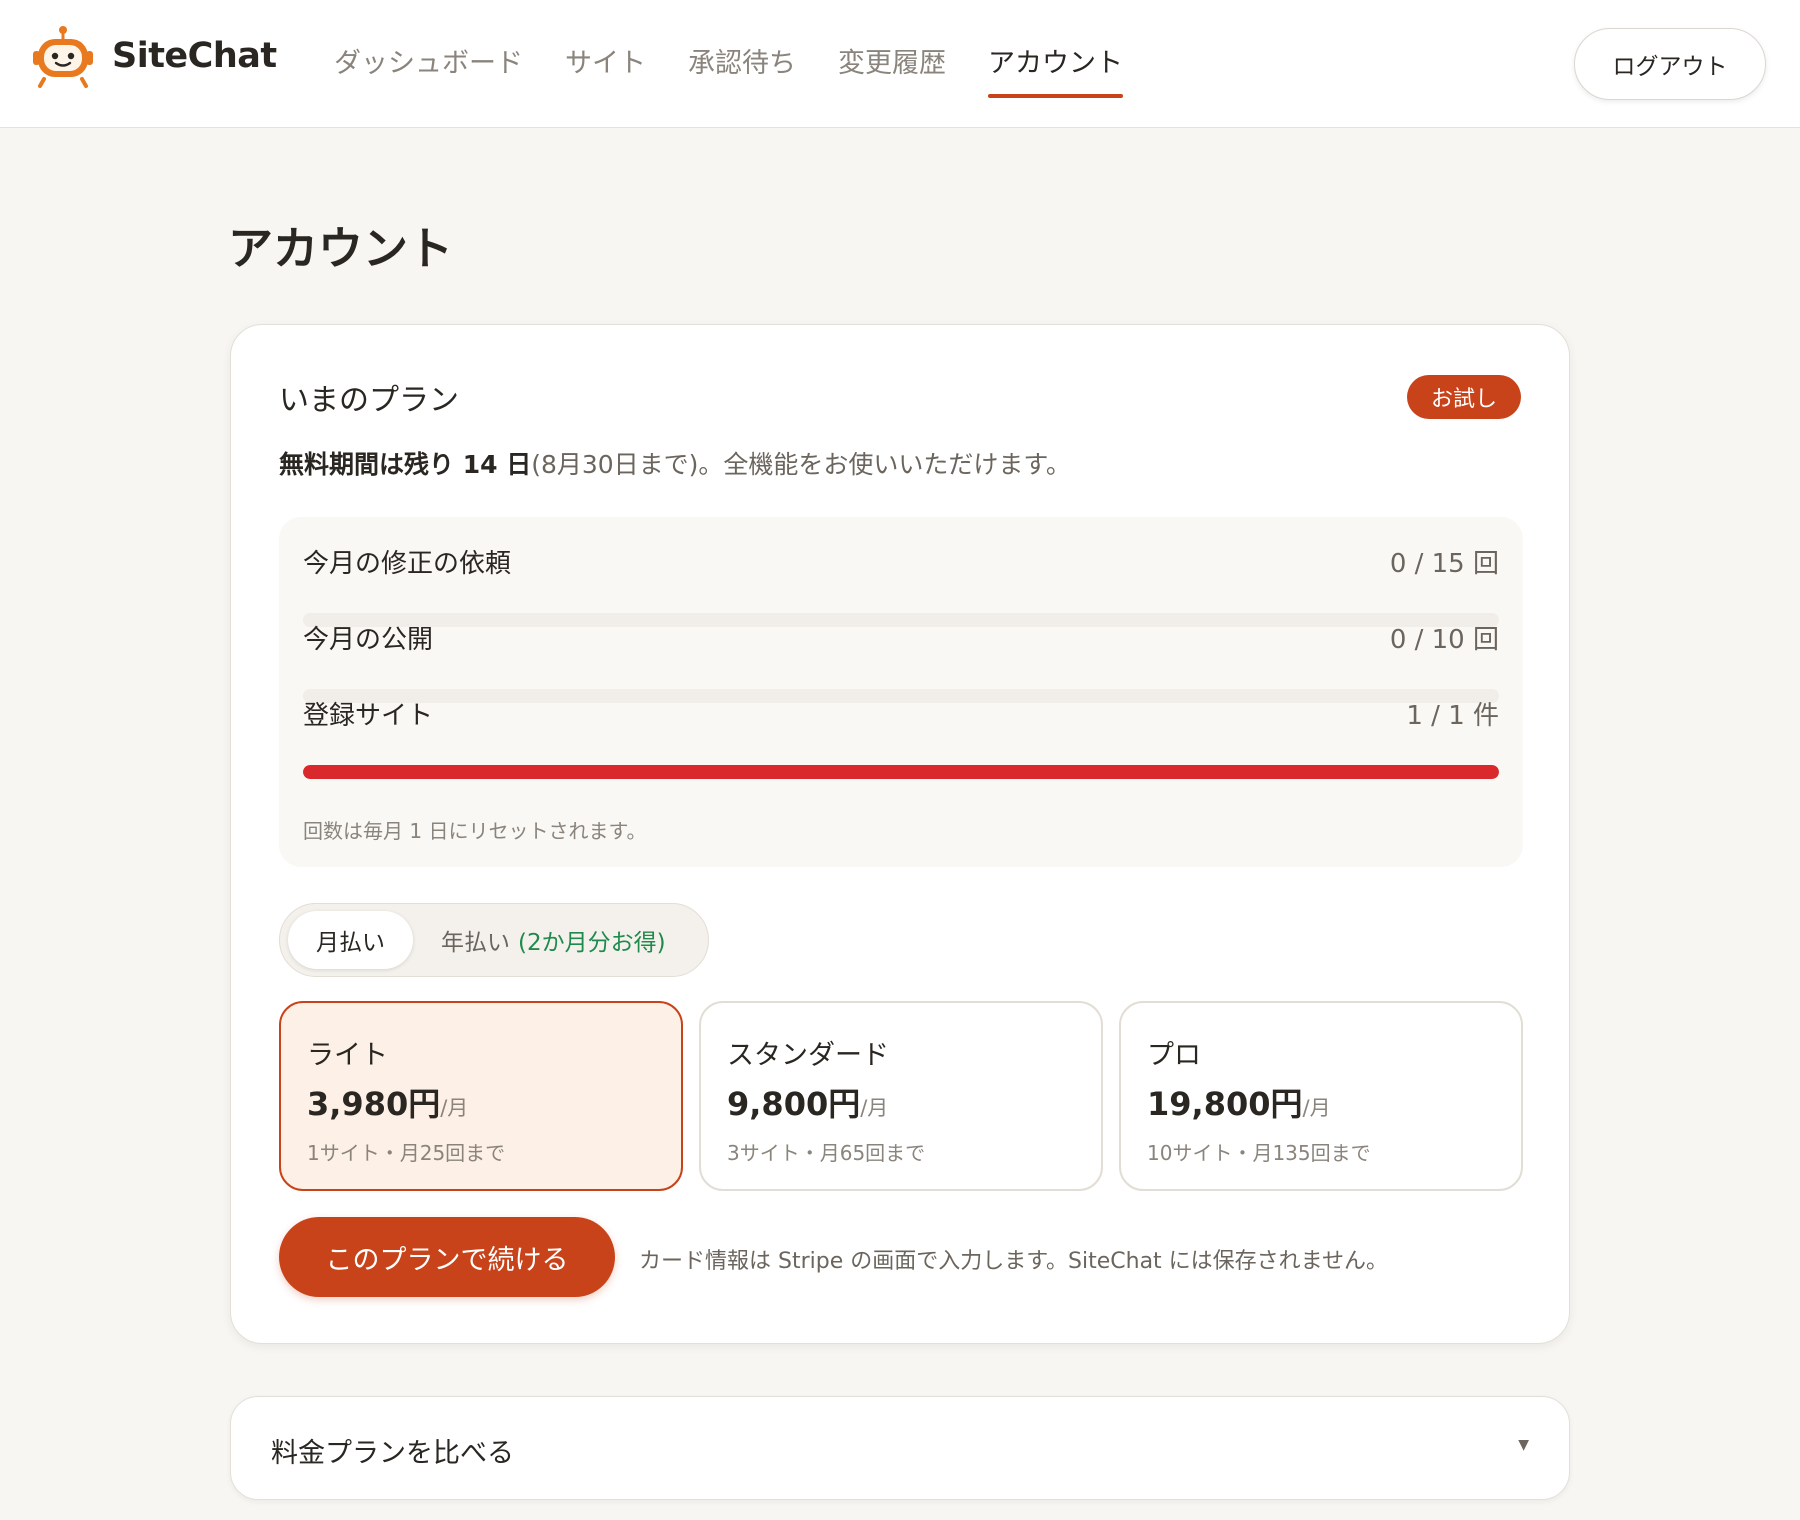 The image size is (1800, 1520). What do you see at coordinates (407, 564) in the screenshot?
I see `usage-label: 今月の修正の依頼` at bounding box center [407, 564].